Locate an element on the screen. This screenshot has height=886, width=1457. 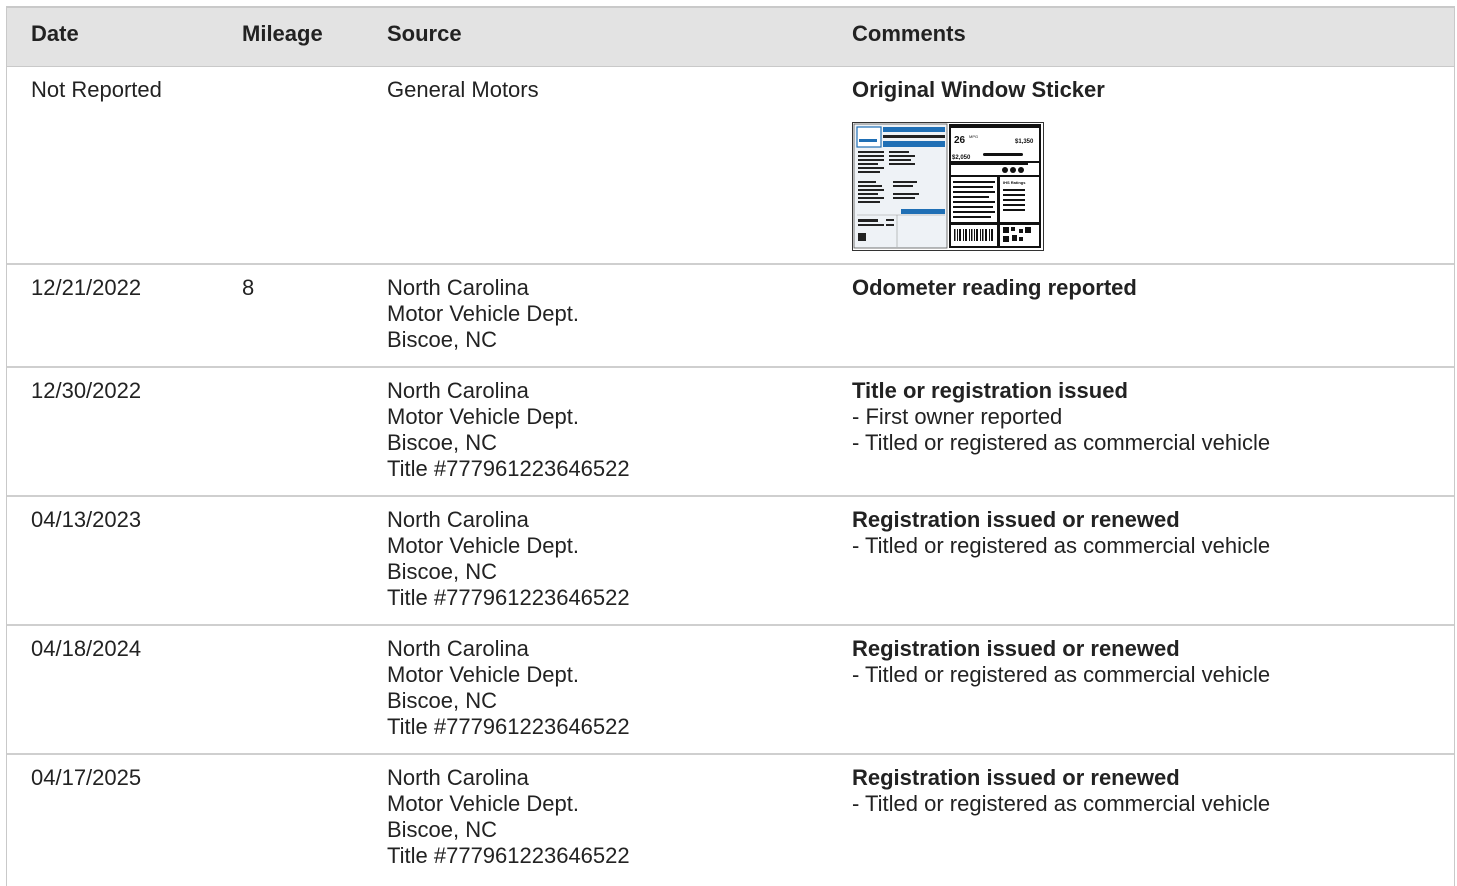
header-source: Source is located at coordinates (424, 33).